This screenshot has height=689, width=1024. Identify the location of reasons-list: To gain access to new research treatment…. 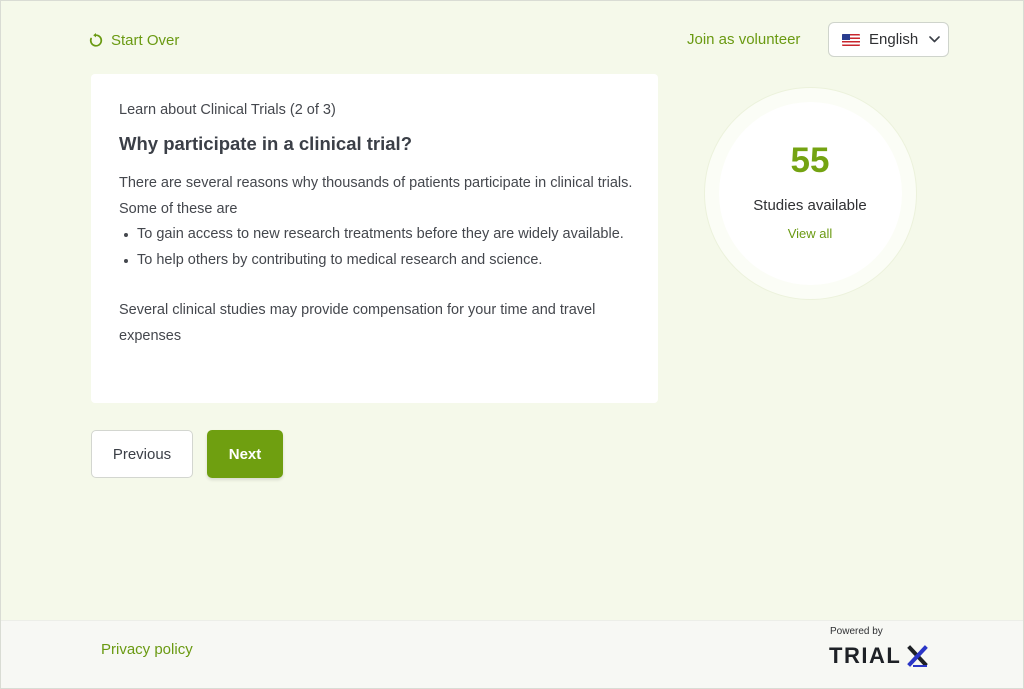
(379, 247).